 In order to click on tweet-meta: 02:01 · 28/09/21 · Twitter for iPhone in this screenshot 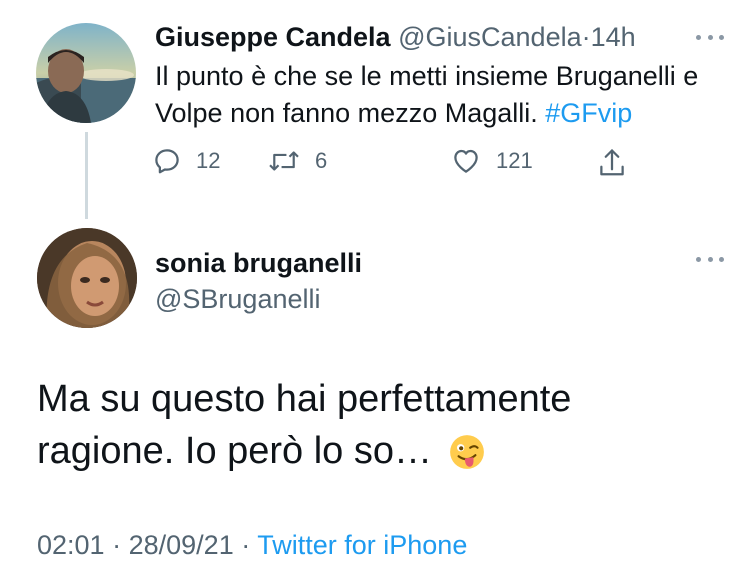, I will do `click(252, 545)`.